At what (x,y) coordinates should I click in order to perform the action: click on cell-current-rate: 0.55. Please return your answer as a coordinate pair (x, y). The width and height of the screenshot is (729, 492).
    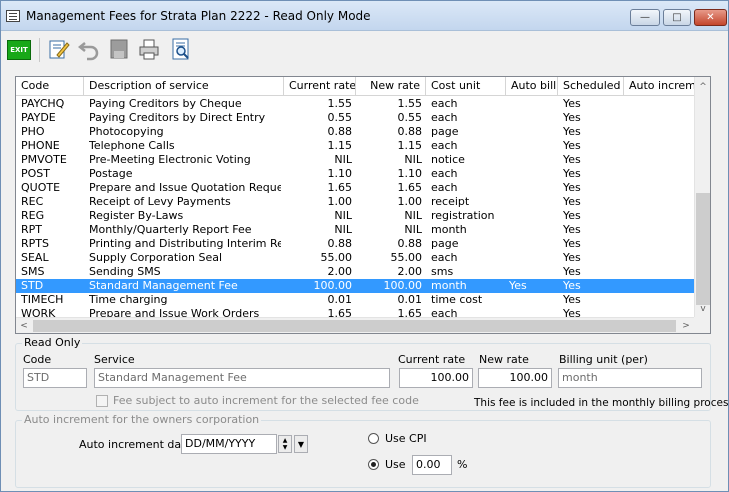
    Looking at the image, I should click on (340, 117).